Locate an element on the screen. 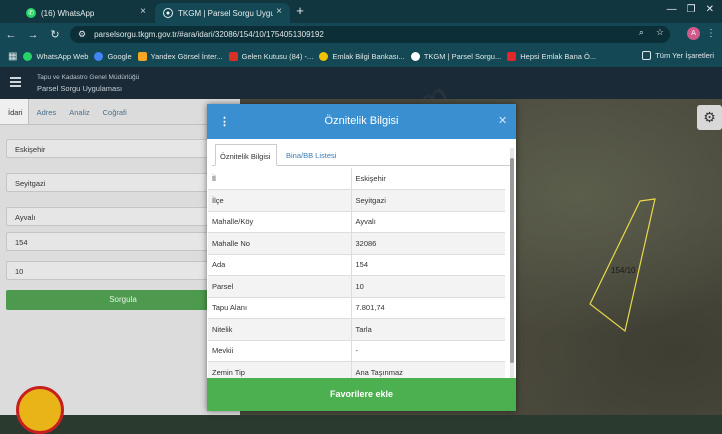 Image resolution: width=722 pixels, height=434 pixels. hamburger-icon is located at coordinates (15, 82).